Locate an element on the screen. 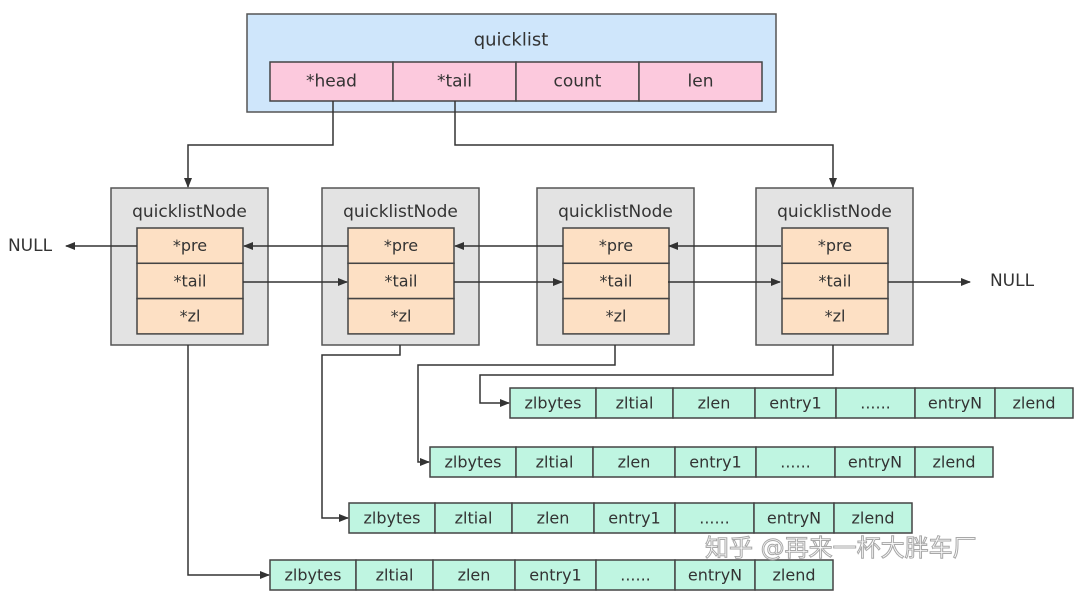 The image size is (1080, 596). quicklist-field-label: len is located at coordinates (701, 82).